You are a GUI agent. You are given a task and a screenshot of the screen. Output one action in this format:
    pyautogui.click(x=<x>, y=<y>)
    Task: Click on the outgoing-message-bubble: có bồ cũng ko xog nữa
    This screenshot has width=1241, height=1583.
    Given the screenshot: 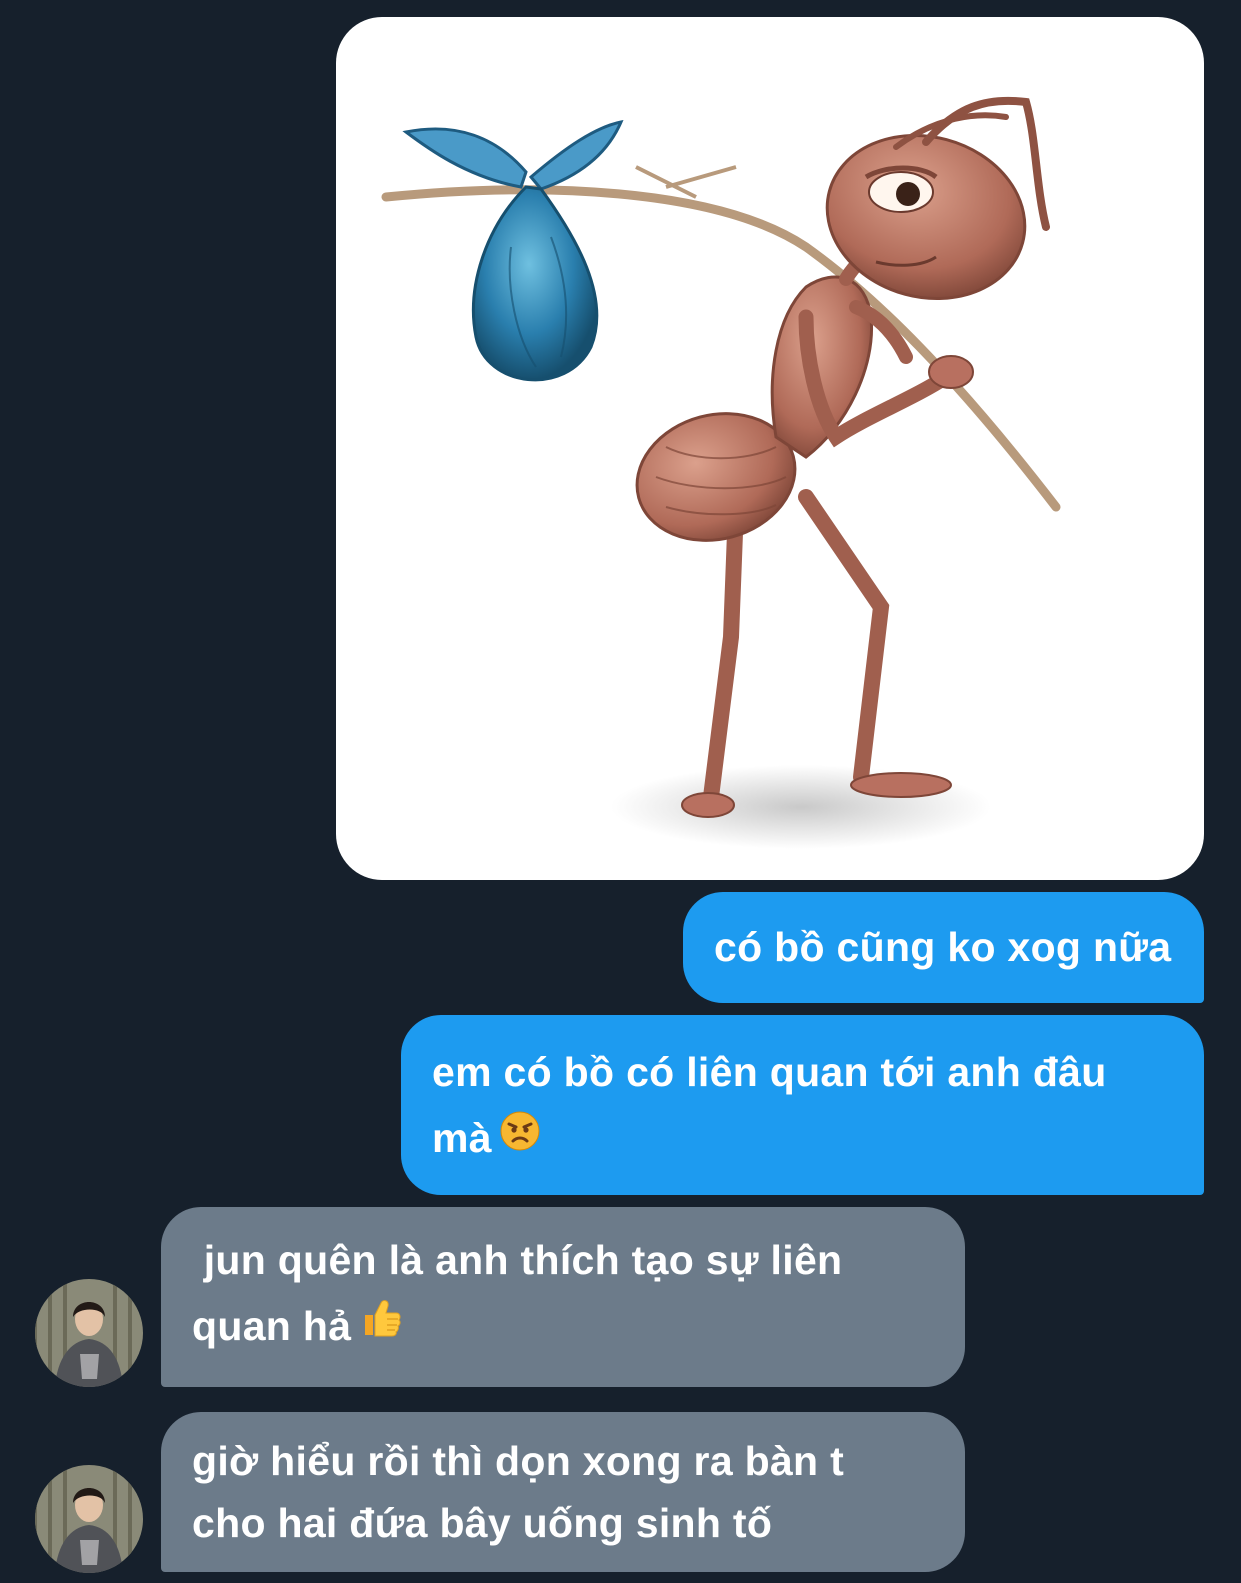 What is the action you would take?
    pyautogui.click(x=943, y=947)
    